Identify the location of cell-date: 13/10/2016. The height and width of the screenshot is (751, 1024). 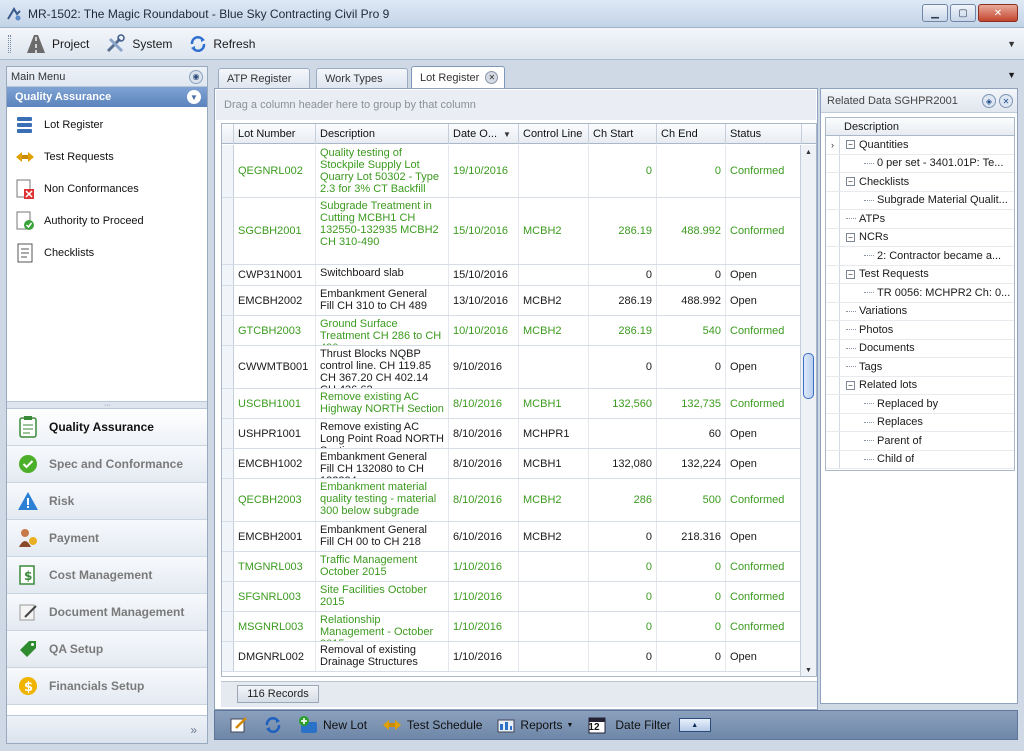
(484, 300).